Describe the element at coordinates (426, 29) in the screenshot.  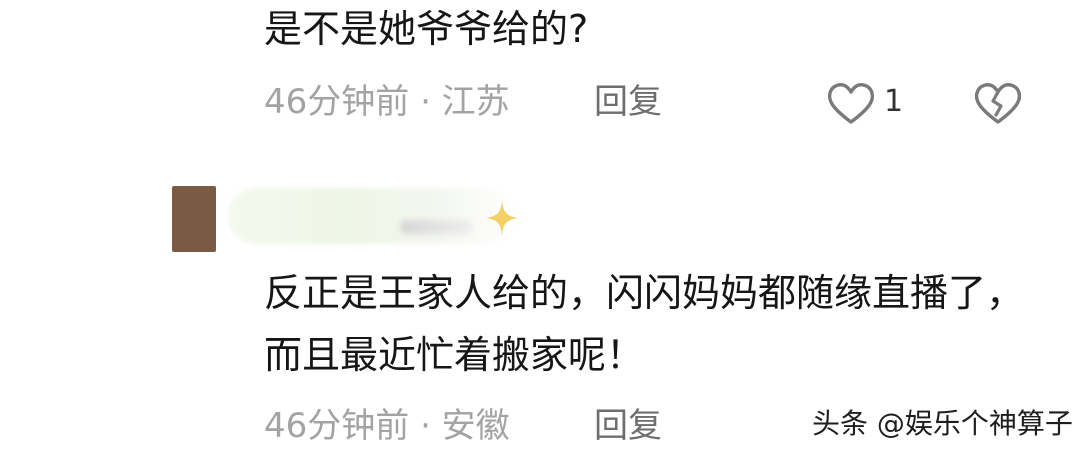
I see `comment-text: 是不是她爷爷给的?` at that location.